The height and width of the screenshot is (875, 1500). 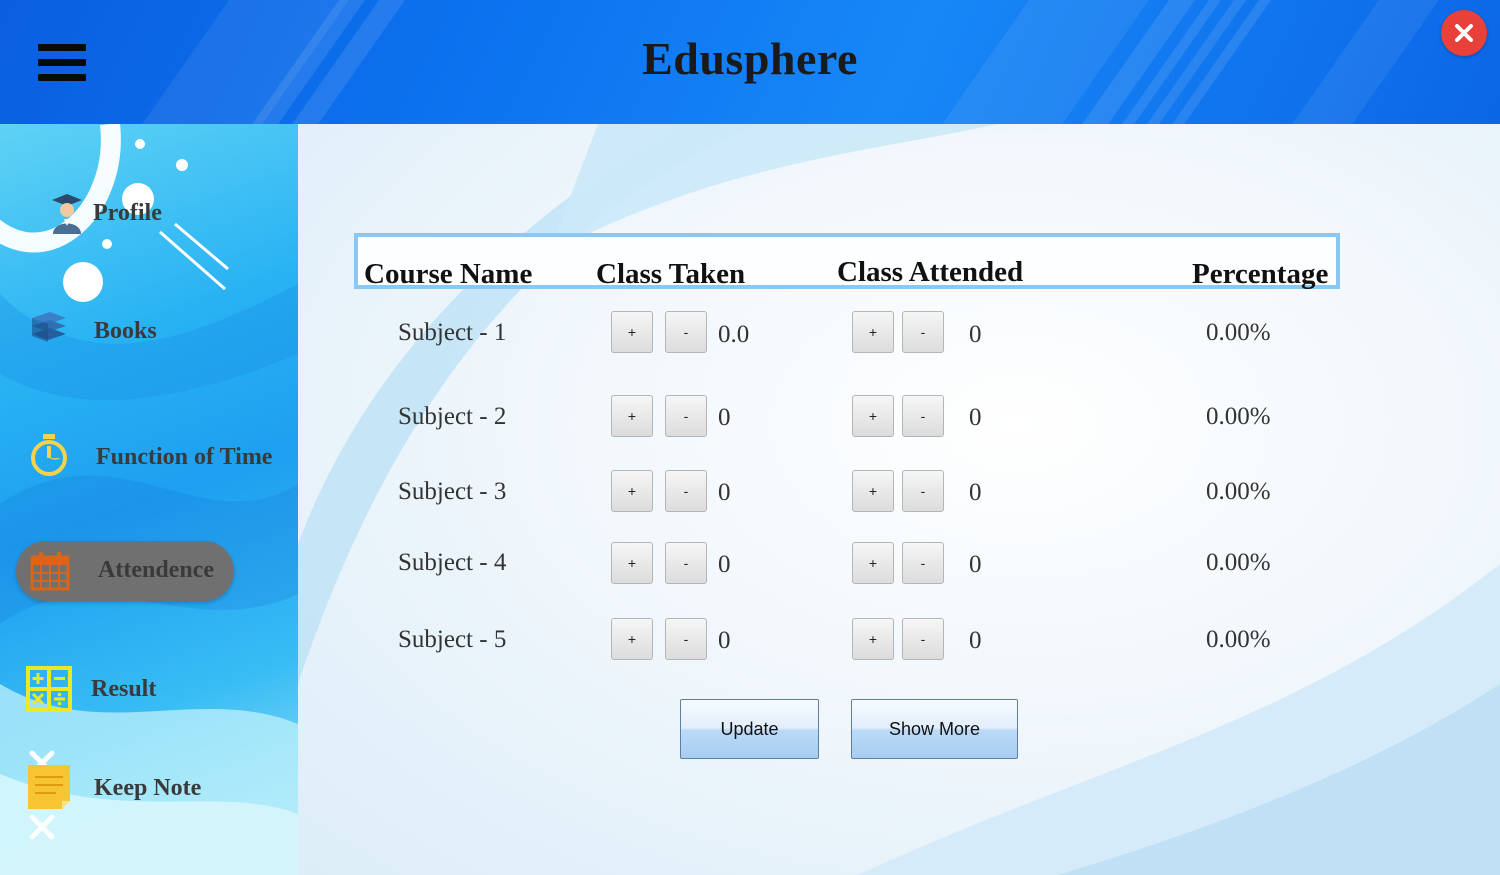 I want to click on close-icon, so click(x=1464, y=33).